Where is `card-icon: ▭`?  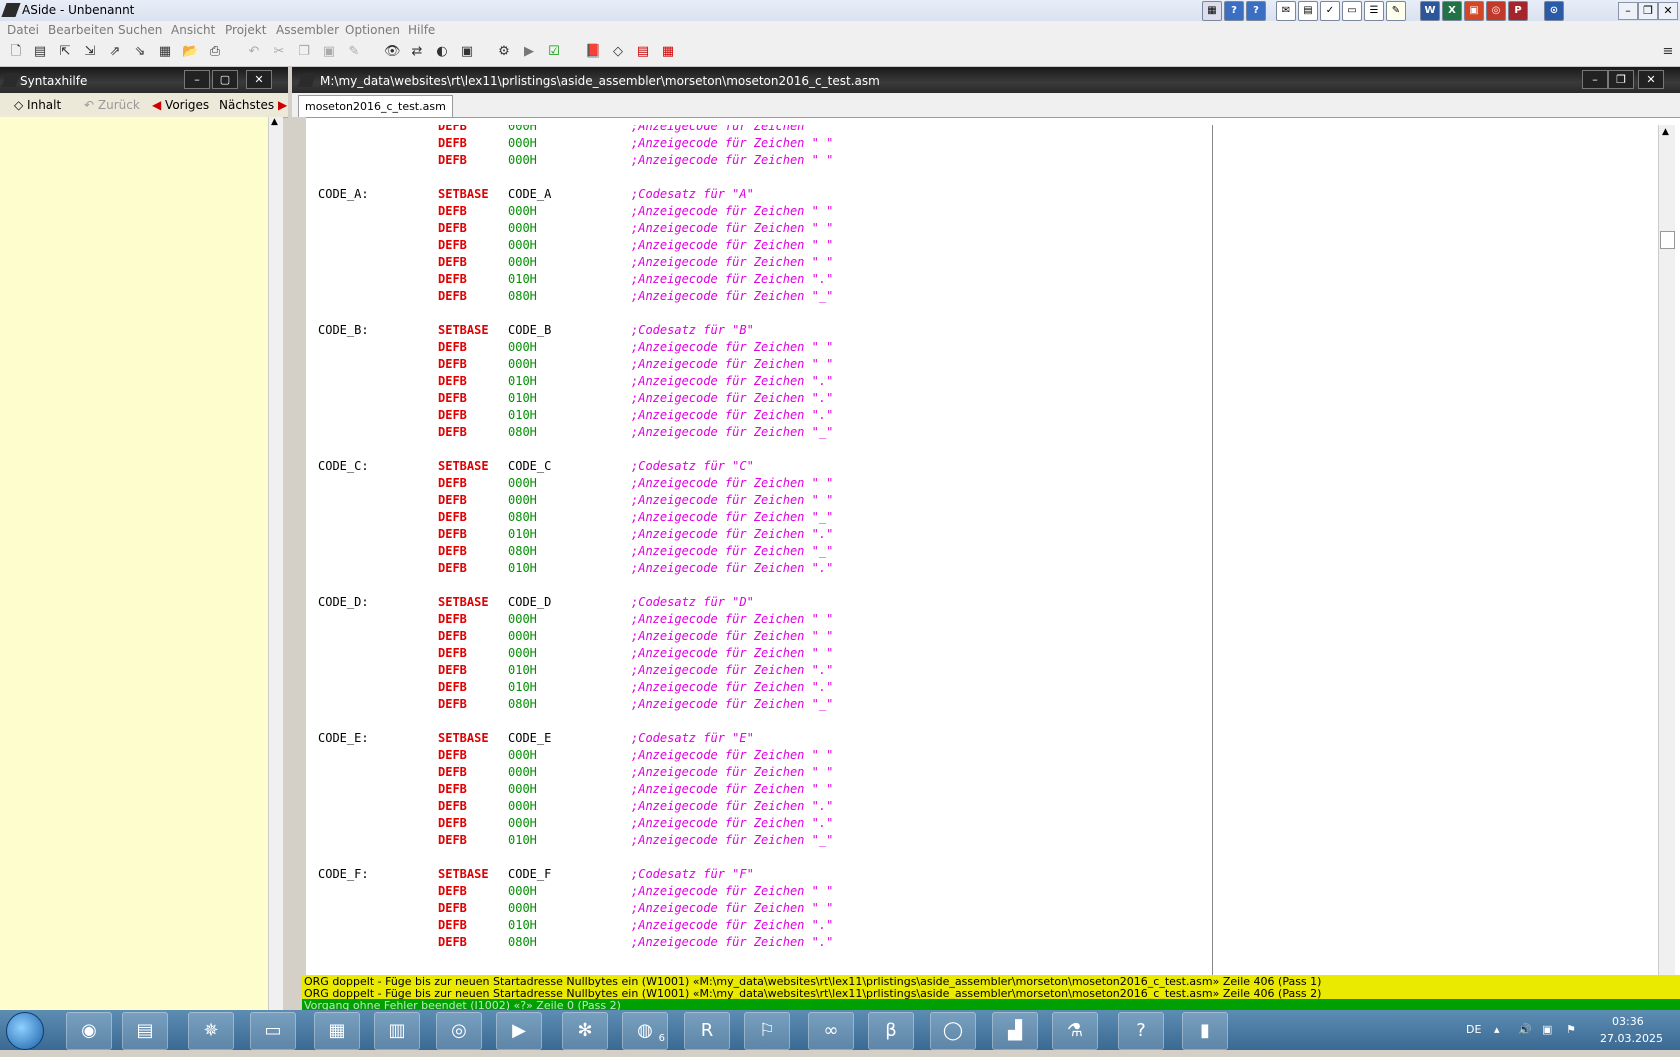 card-icon: ▭ is located at coordinates (1352, 11).